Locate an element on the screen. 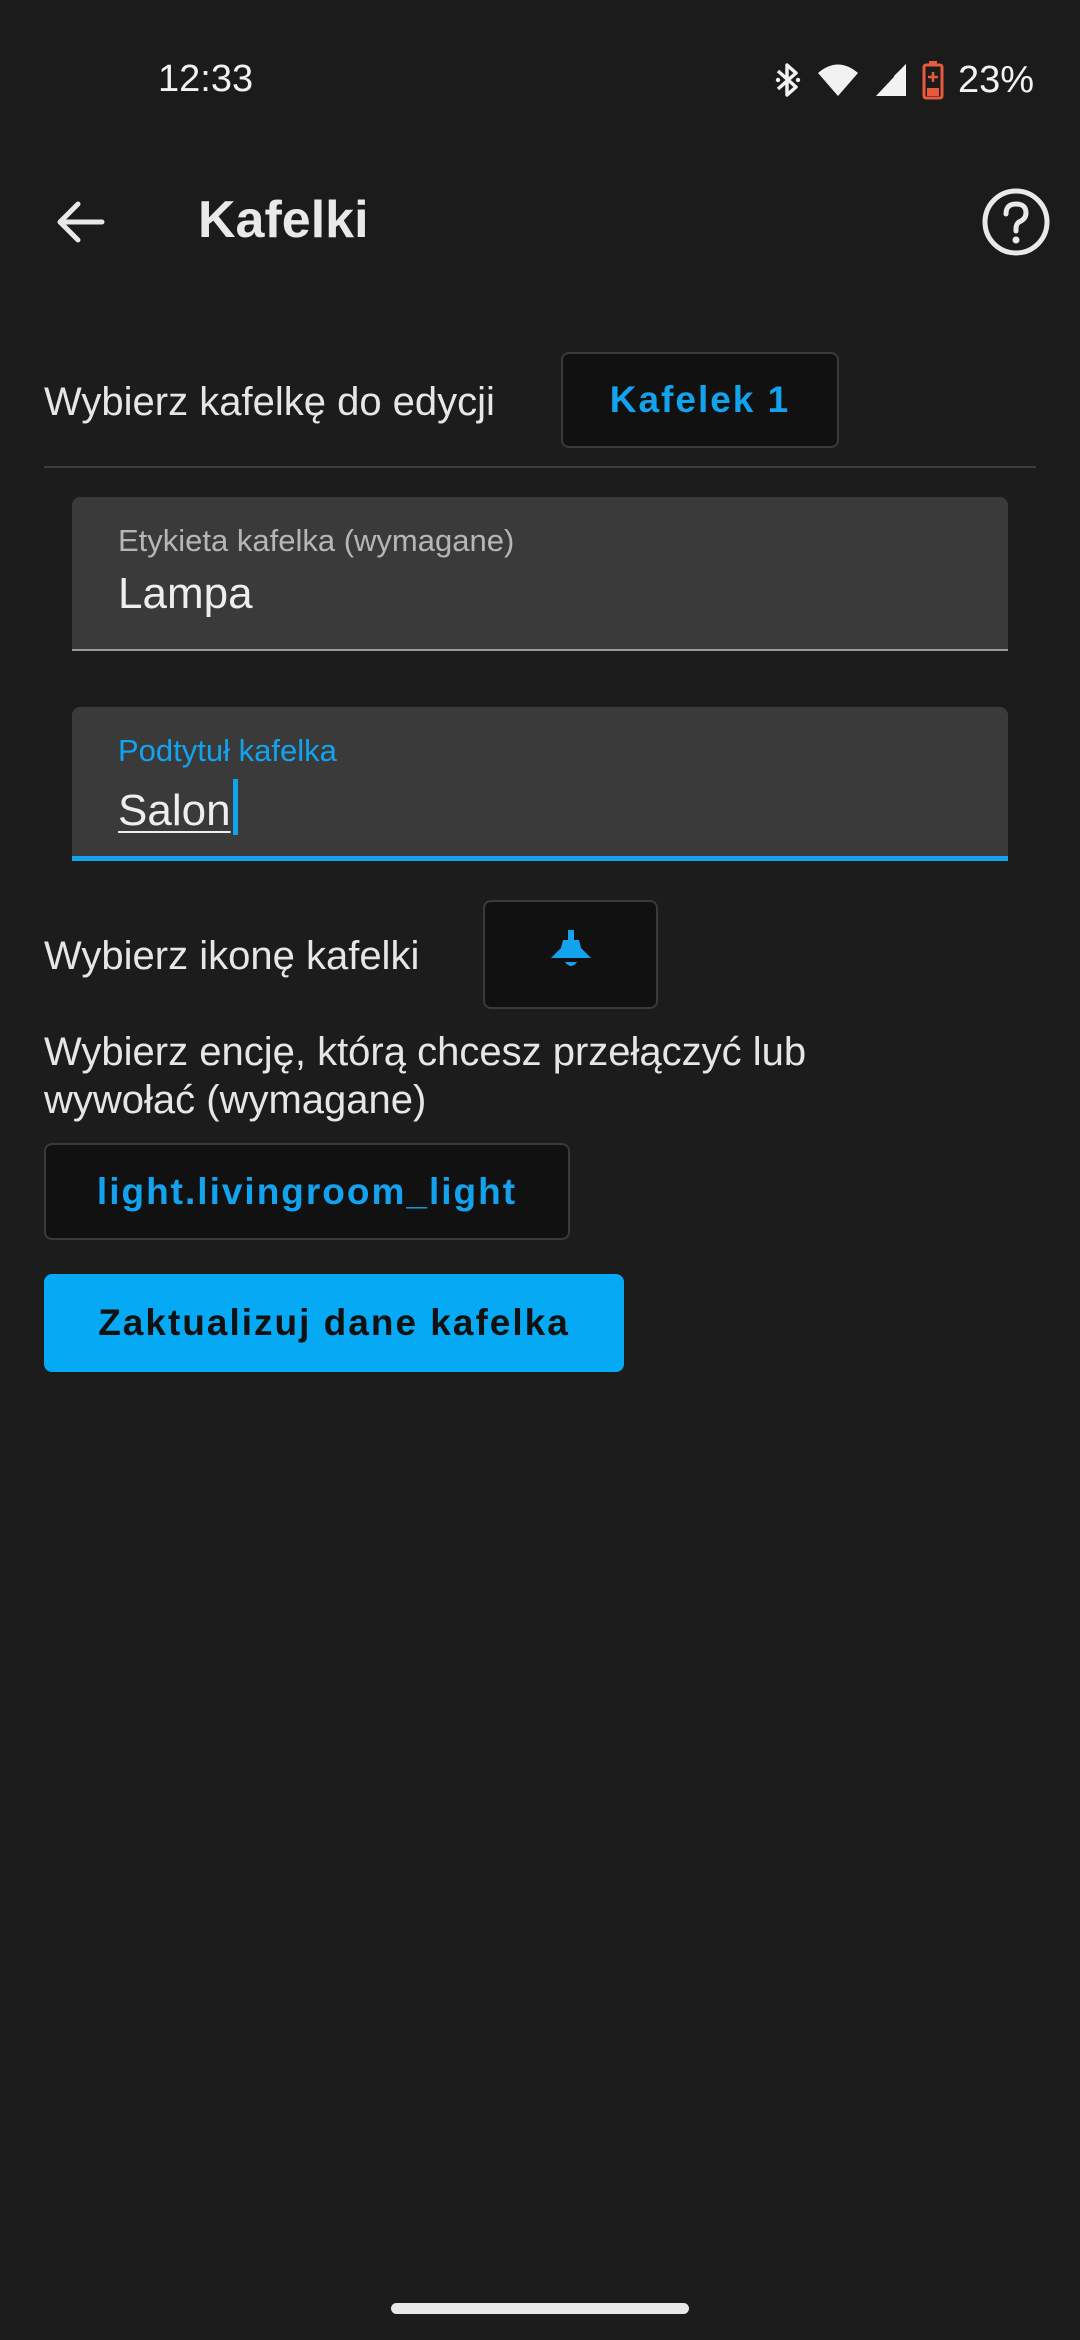 The image size is (1080, 2340). tile-subtitle-field-underline is located at coordinates (540, 858).